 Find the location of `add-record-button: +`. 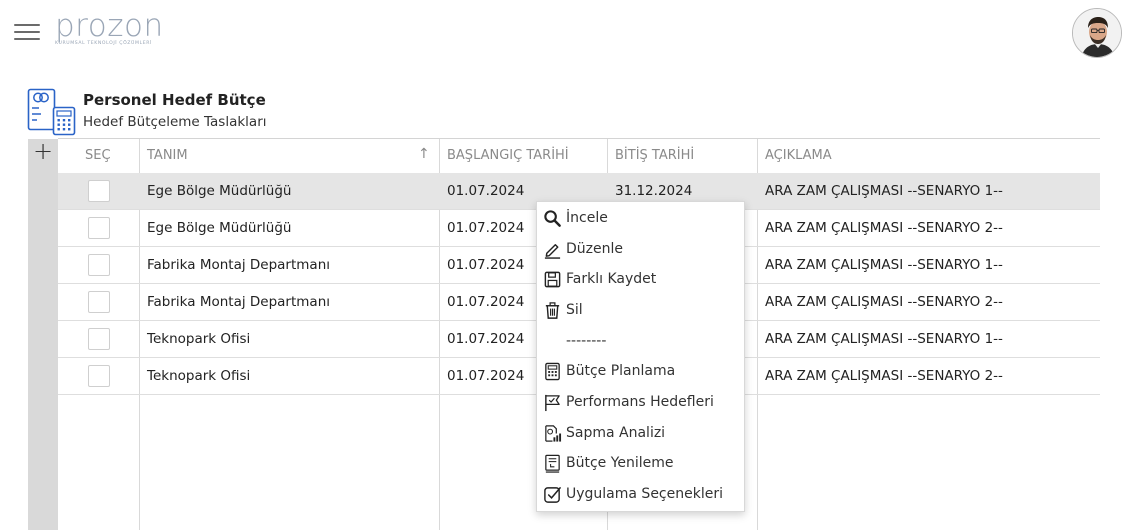

add-record-button: + is located at coordinates (43, 152).